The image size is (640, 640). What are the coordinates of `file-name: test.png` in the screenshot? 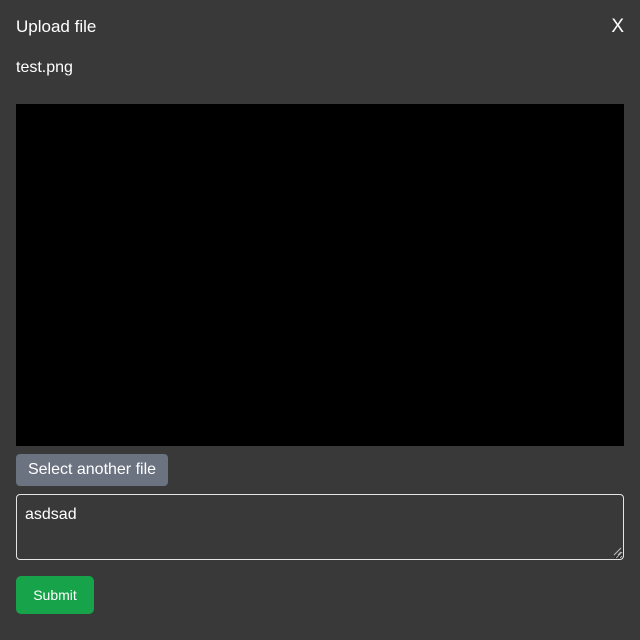 It's located at (44, 67).